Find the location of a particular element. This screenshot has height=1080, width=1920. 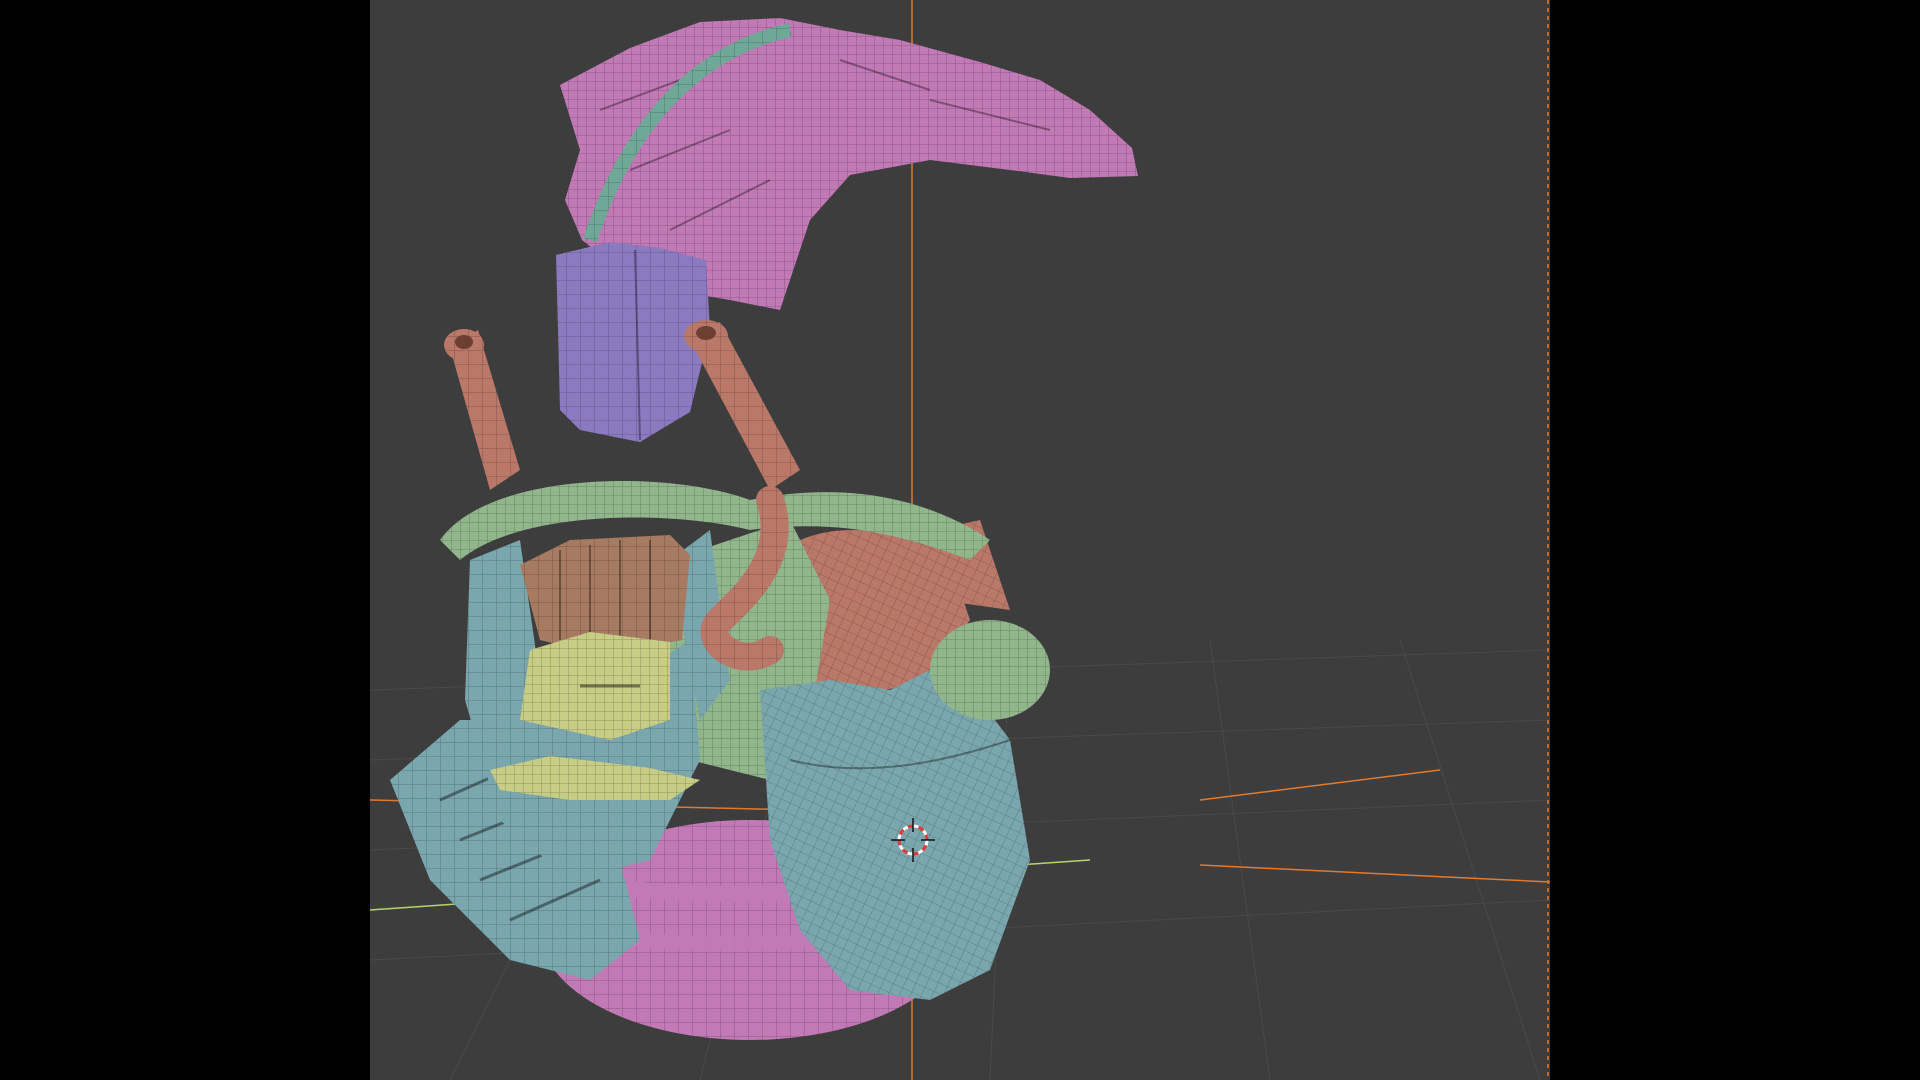

y-axis-line is located at coordinates (1320, 785).